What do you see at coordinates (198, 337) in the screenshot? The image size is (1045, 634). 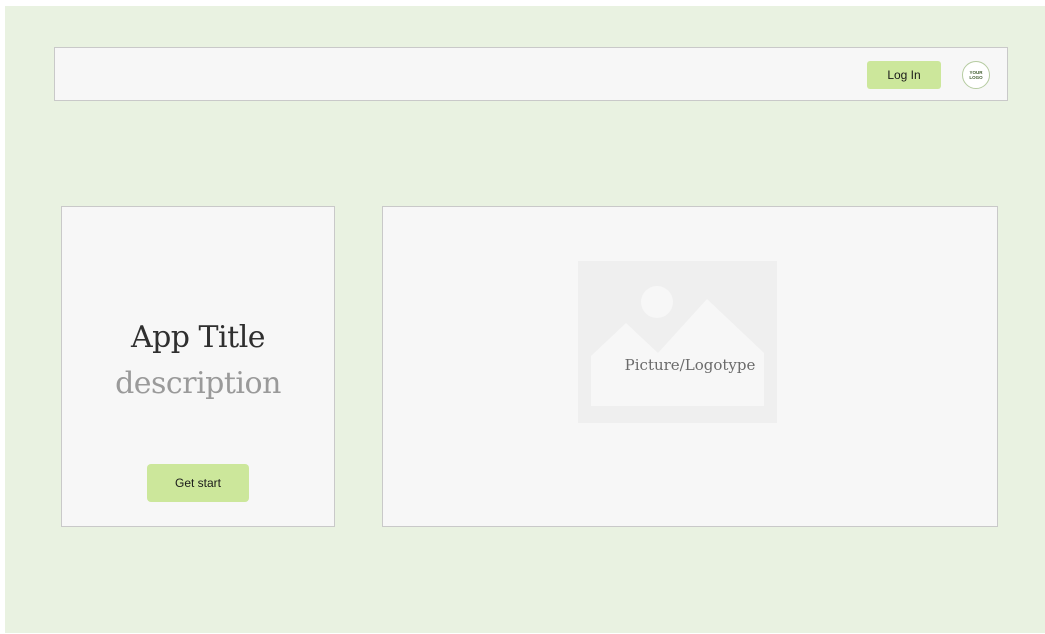 I see `app-title: App Title` at bounding box center [198, 337].